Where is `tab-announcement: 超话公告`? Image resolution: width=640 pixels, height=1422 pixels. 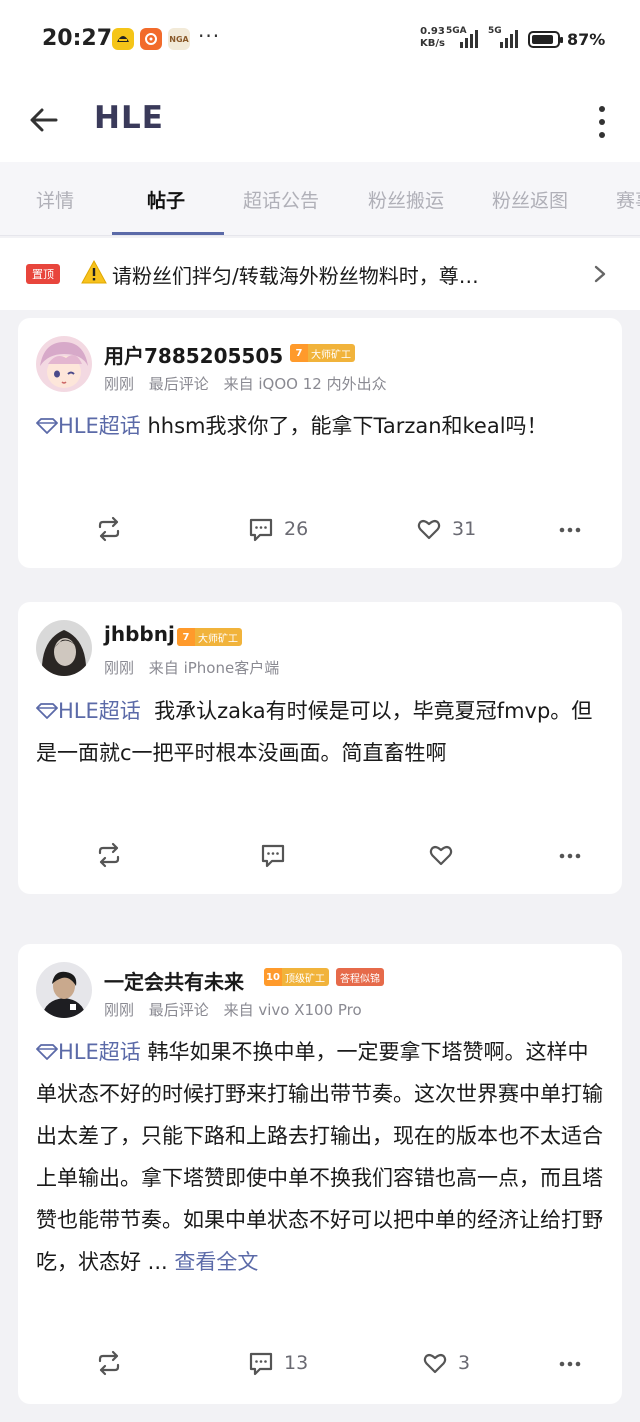
tab-announcement: 超话公告 is located at coordinates (281, 199).